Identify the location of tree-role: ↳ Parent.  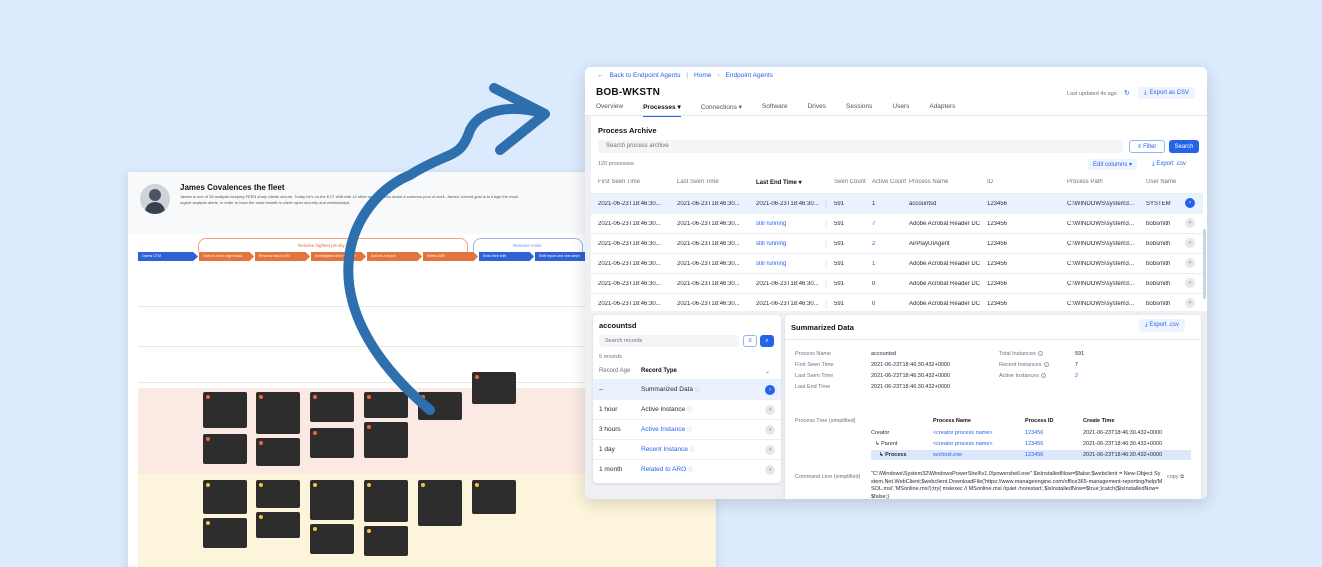
(886, 444).